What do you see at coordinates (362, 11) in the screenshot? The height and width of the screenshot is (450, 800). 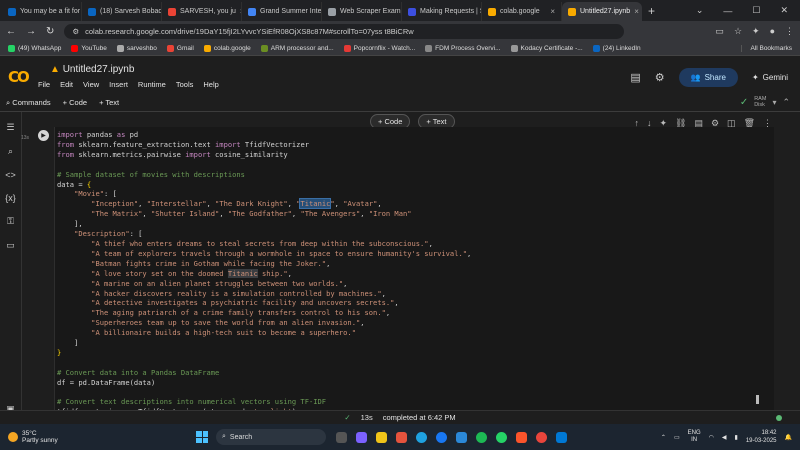 I see `browser-tab: Web Scraper Exampl×` at bounding box center [362, 11].